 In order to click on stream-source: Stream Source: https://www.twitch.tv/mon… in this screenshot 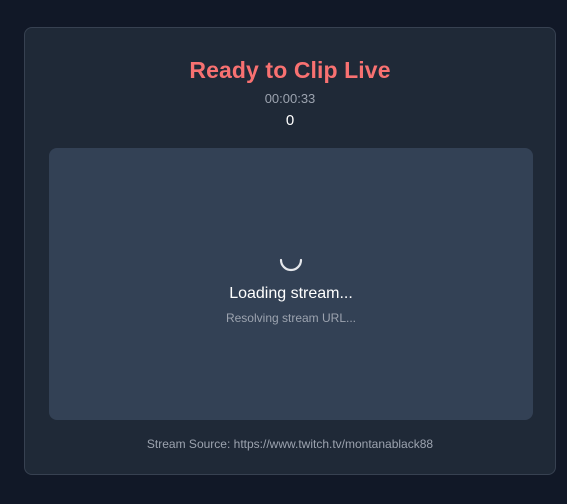, I will do `click(290, 444)`.